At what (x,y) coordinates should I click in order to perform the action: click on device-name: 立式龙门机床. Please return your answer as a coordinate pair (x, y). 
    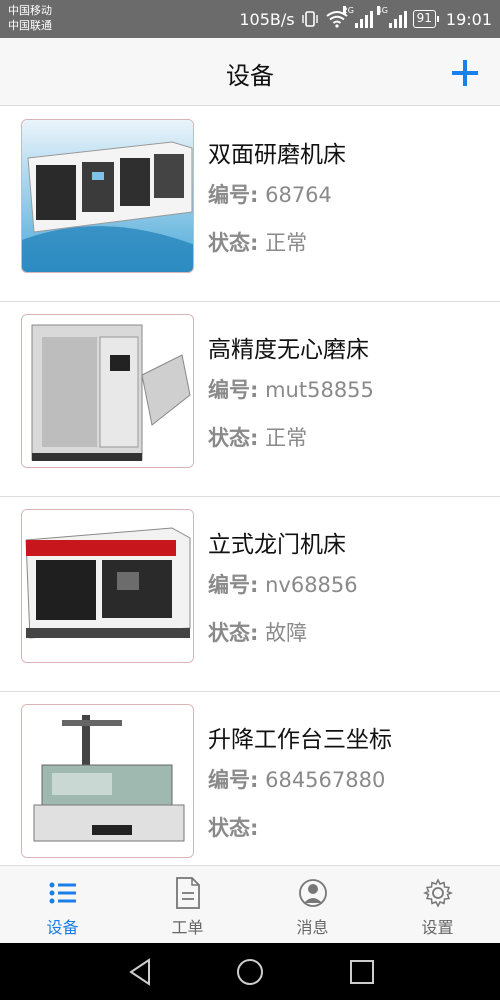
    Looking at the image, I should click on (277, 545).